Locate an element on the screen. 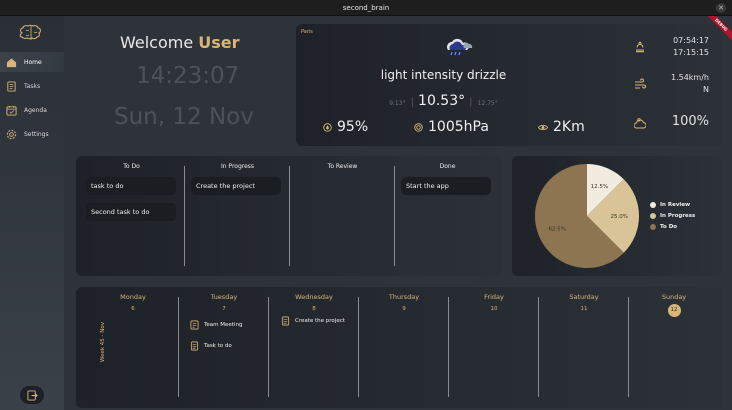 This screenshot has width=732, height=410. temp-max: 12.75° is located at coordinates (487, 103).